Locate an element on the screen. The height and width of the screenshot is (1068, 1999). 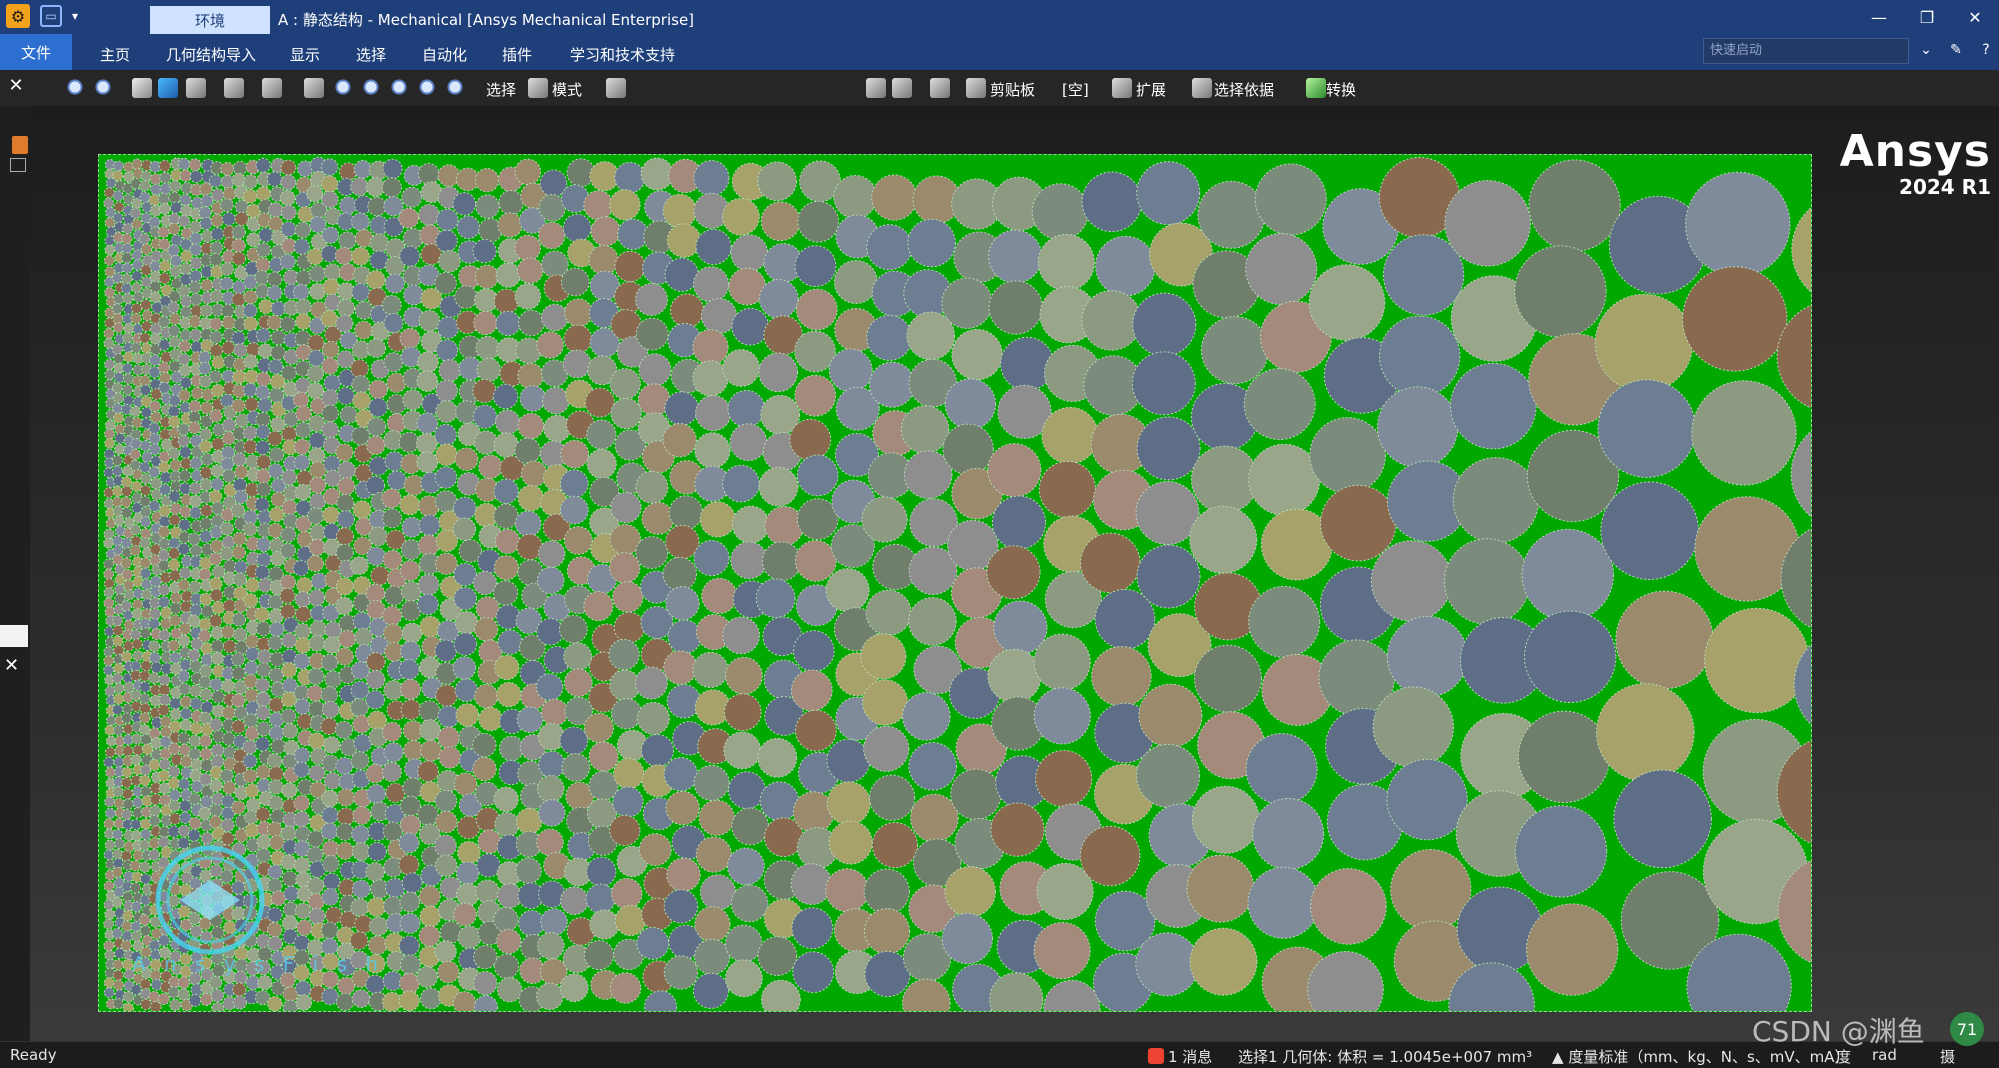
chevron-down-icon: ⌄ is located at coordinates (1926, 50).